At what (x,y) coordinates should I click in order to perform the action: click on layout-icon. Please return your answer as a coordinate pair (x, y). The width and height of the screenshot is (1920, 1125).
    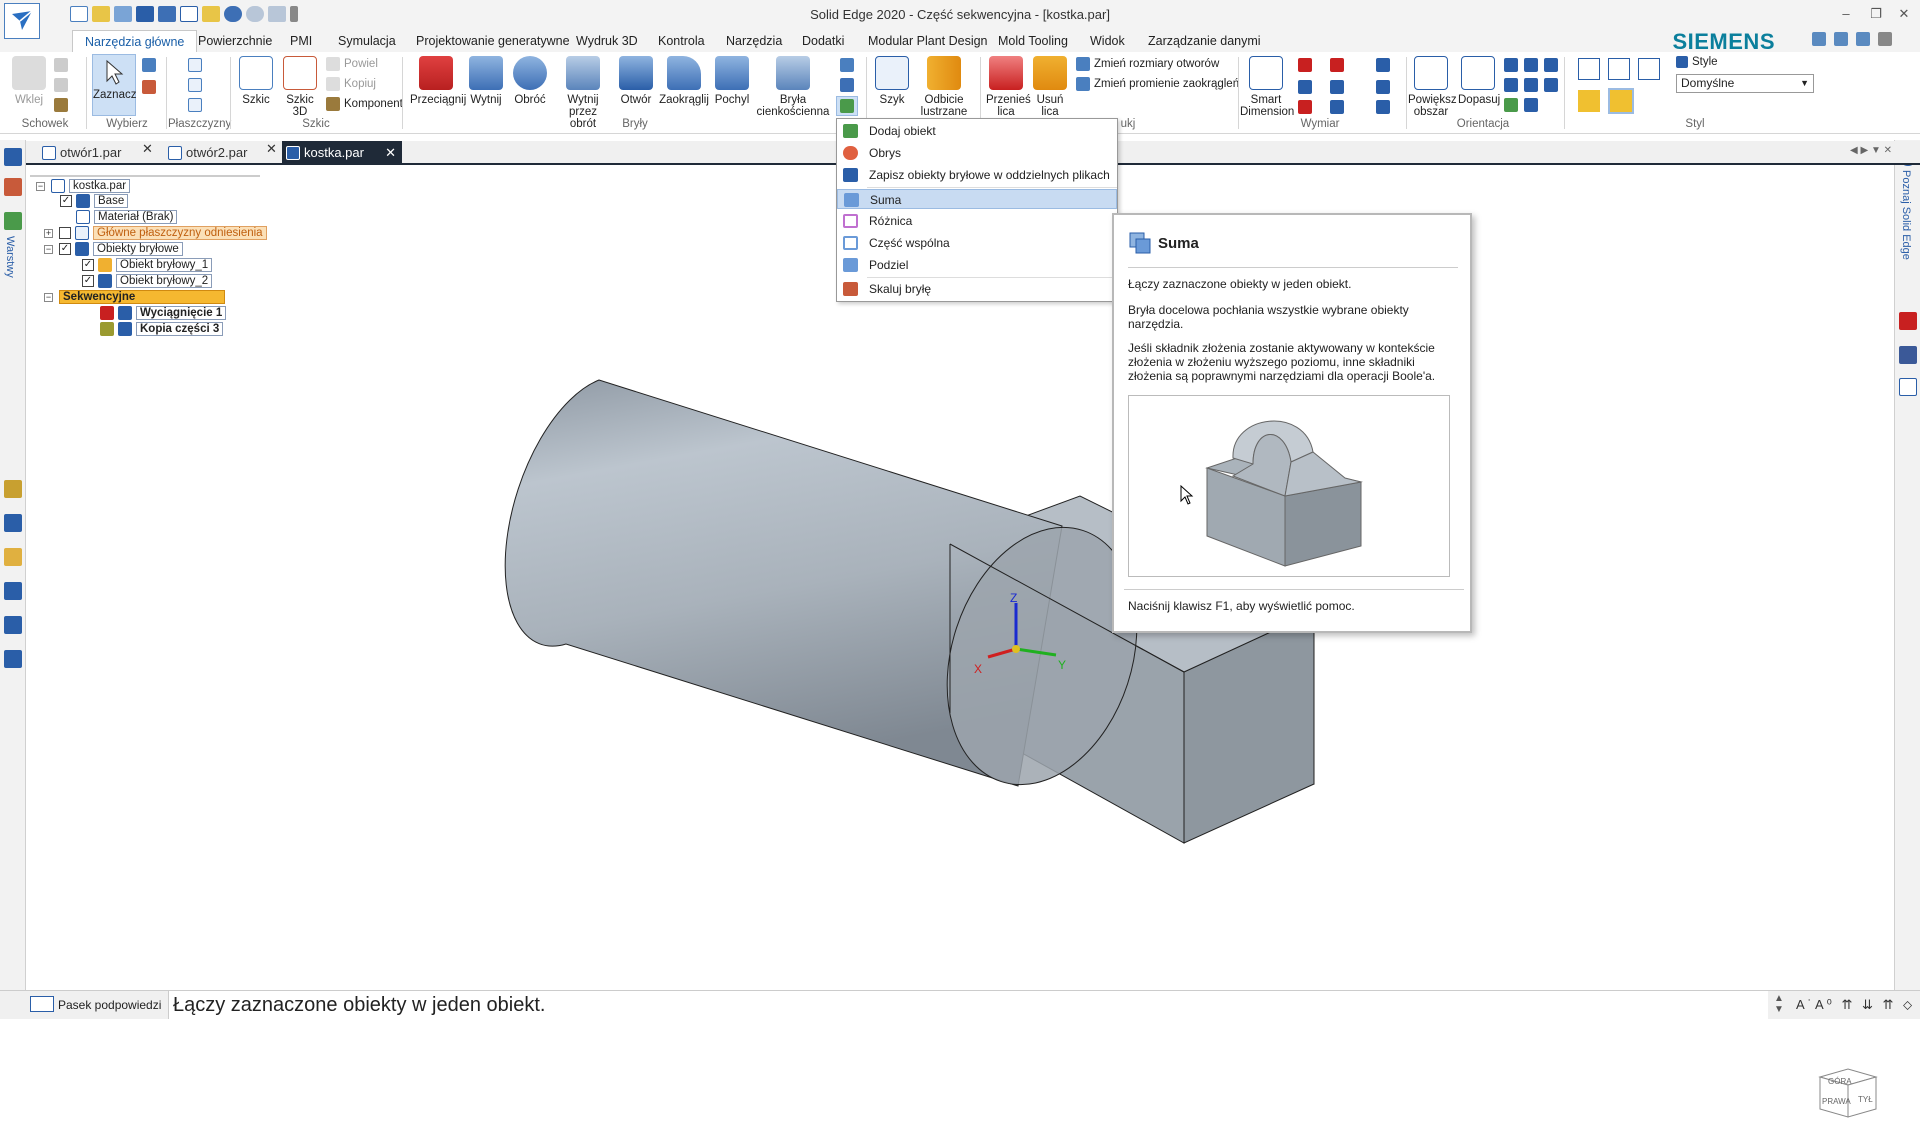
    Looking at the image, I should click on (1819, 39).